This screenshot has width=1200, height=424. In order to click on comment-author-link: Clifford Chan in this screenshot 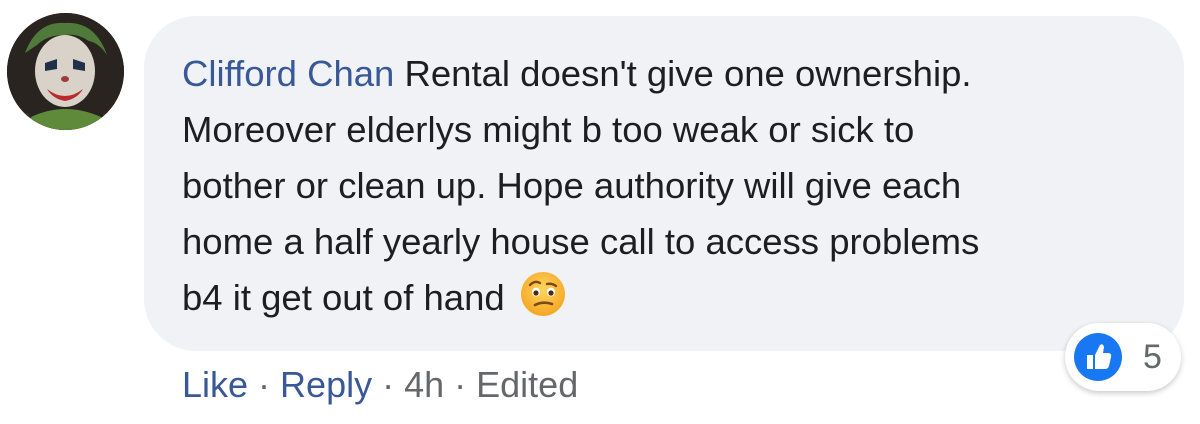, I will do `click(288, 73)`.